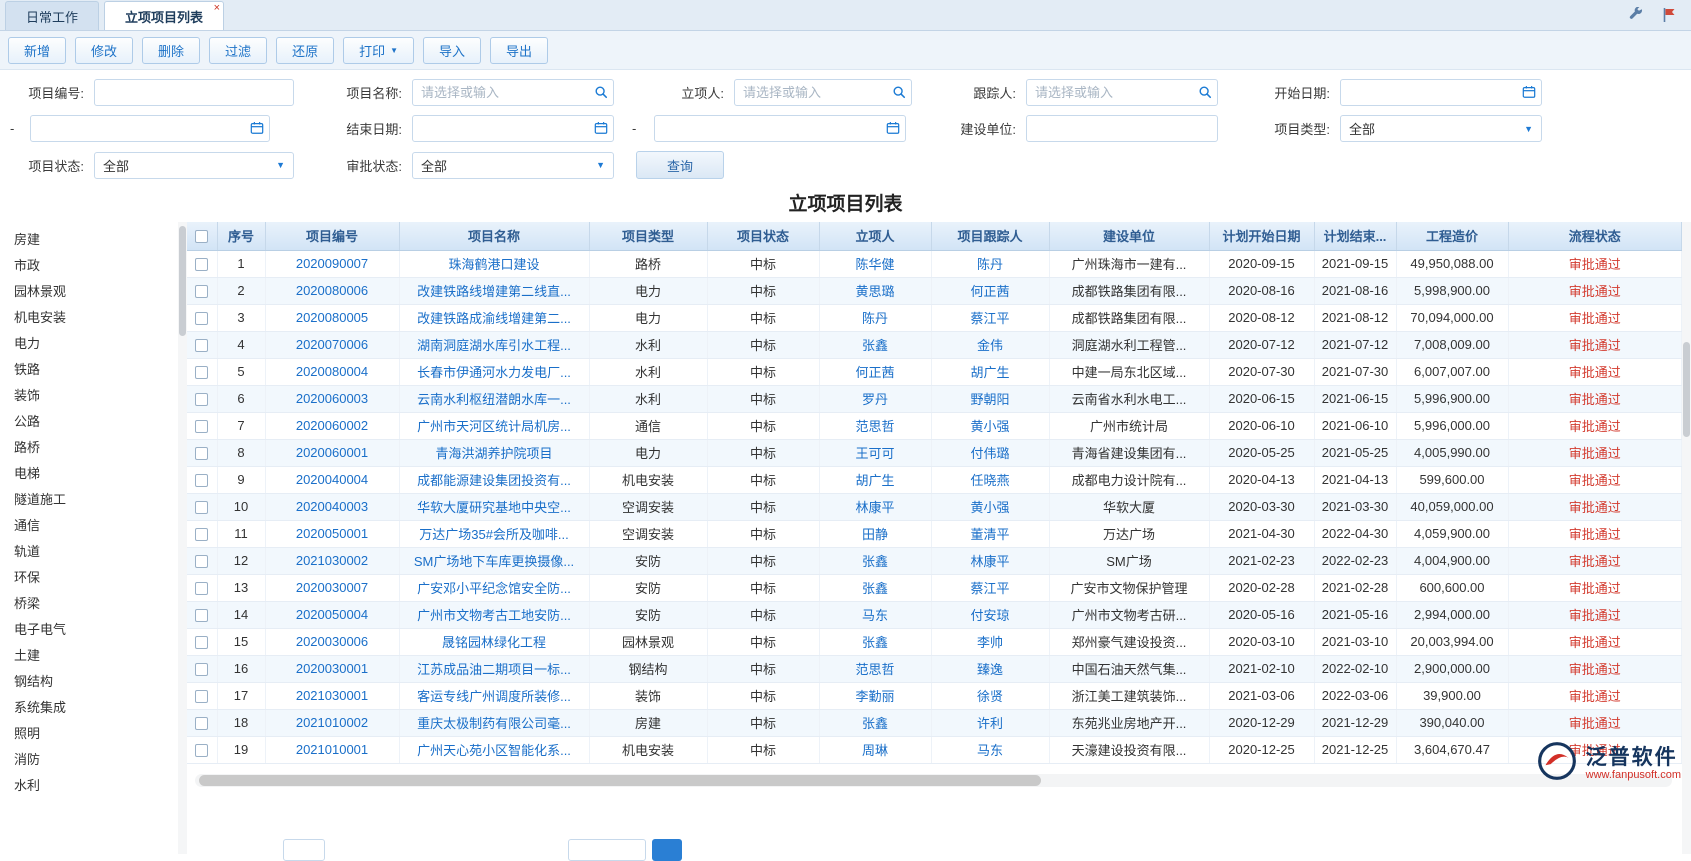 This screenshot has width=1691, height=861. What do you see at coordinates (989, 588) in the screenshot?
I see `cell-link-tracker: 蔡江平` at bounding box center [989, 588].